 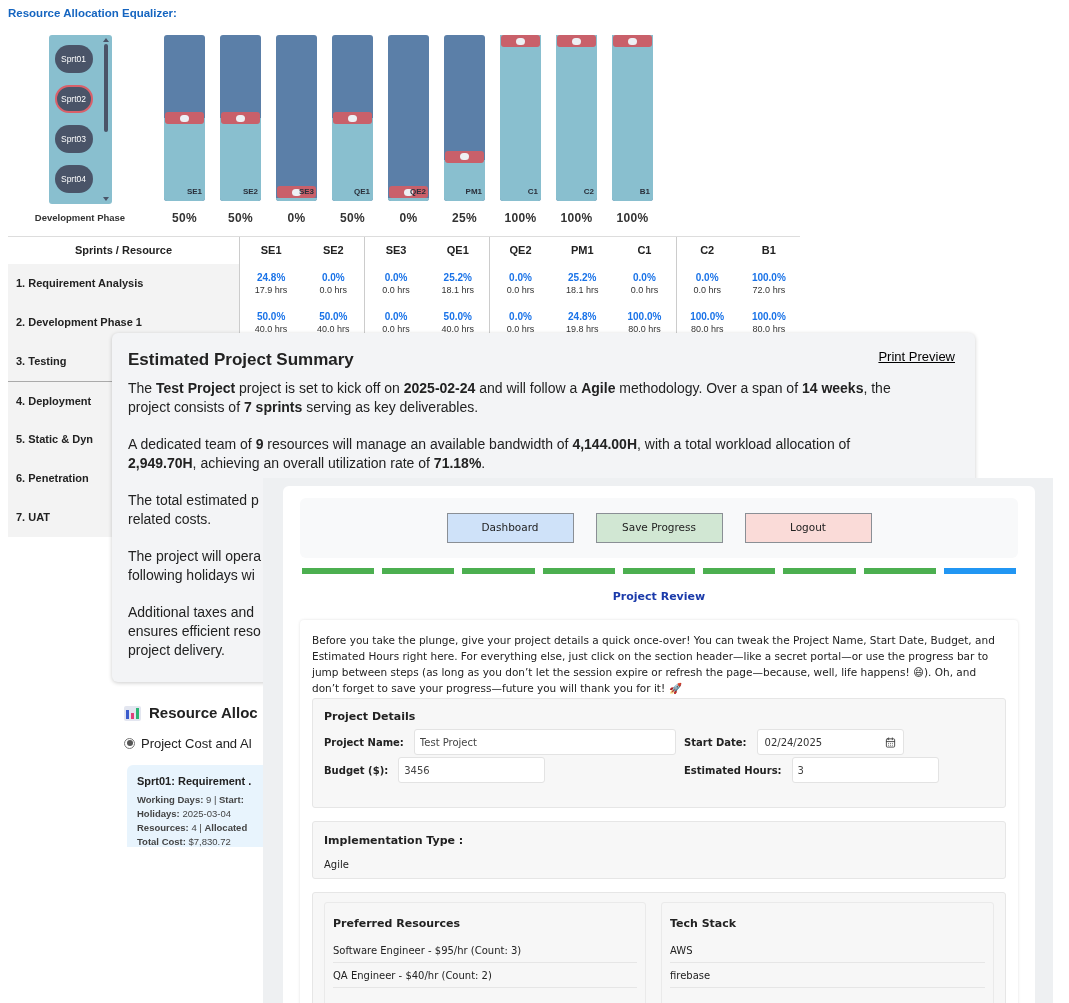 I want to click on allocation-hours: 17.9 hrs, so click(x=271, y=290).